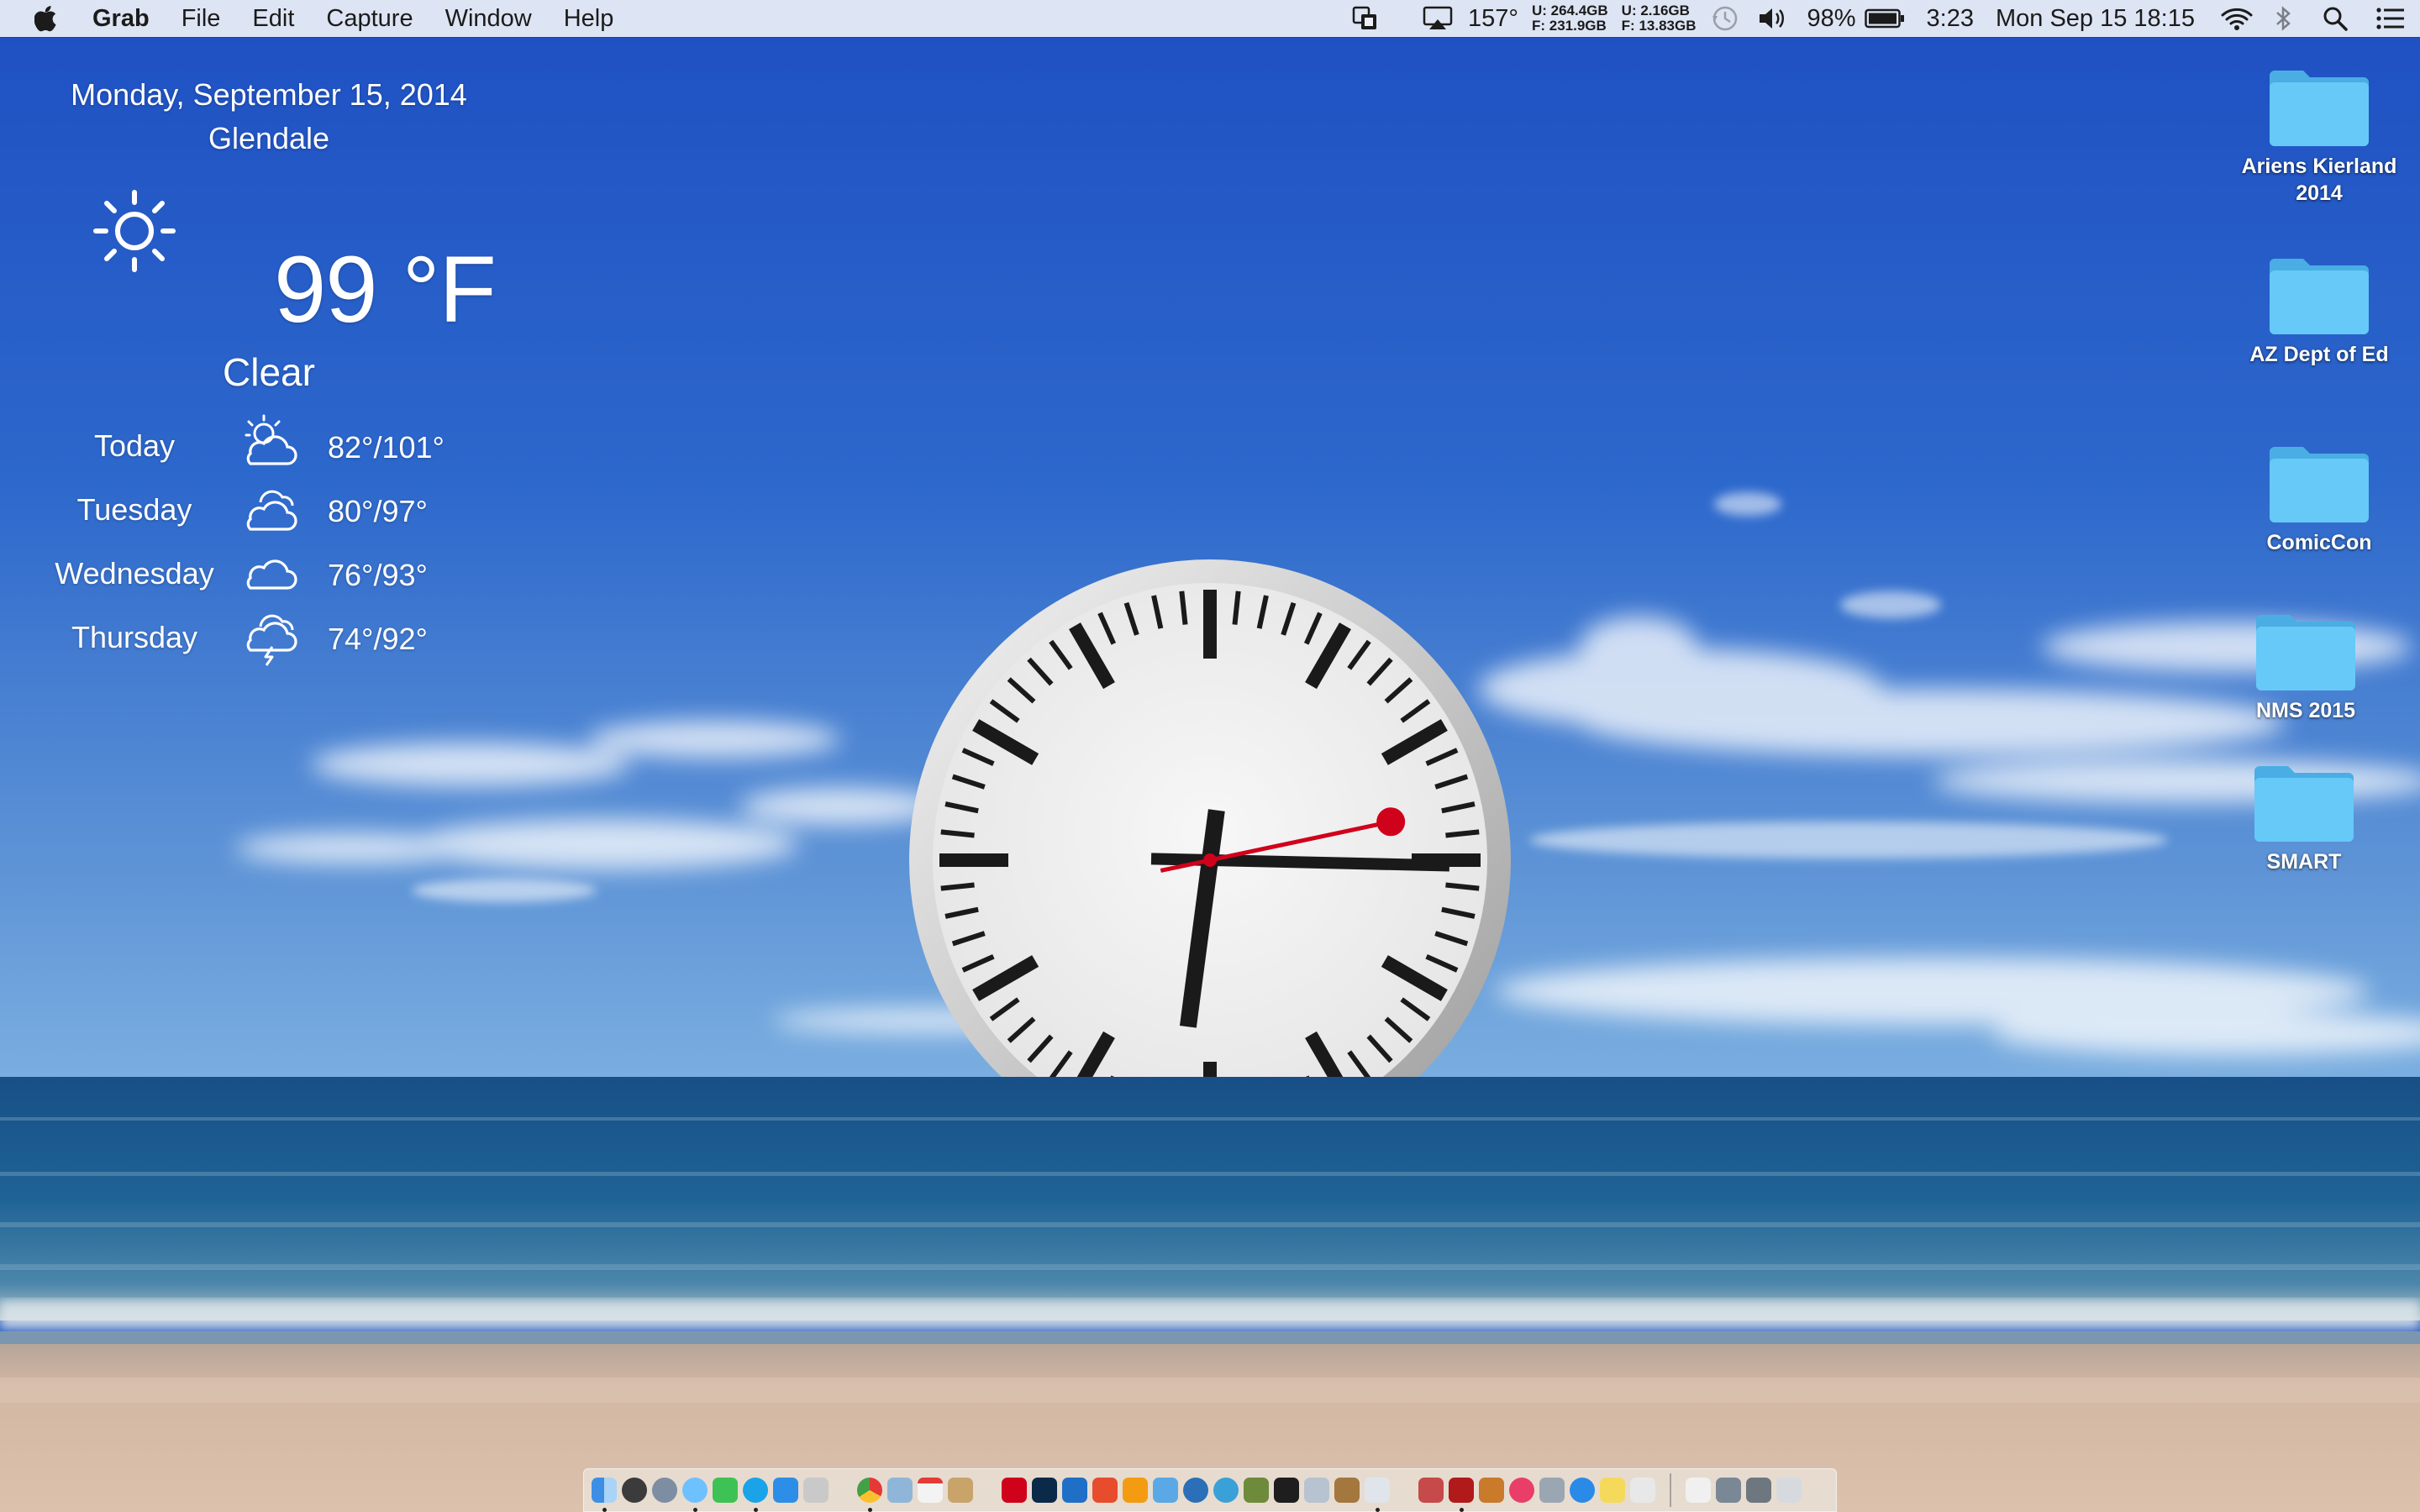  I want to click on quicktime-icon, so click(1195, 1490).